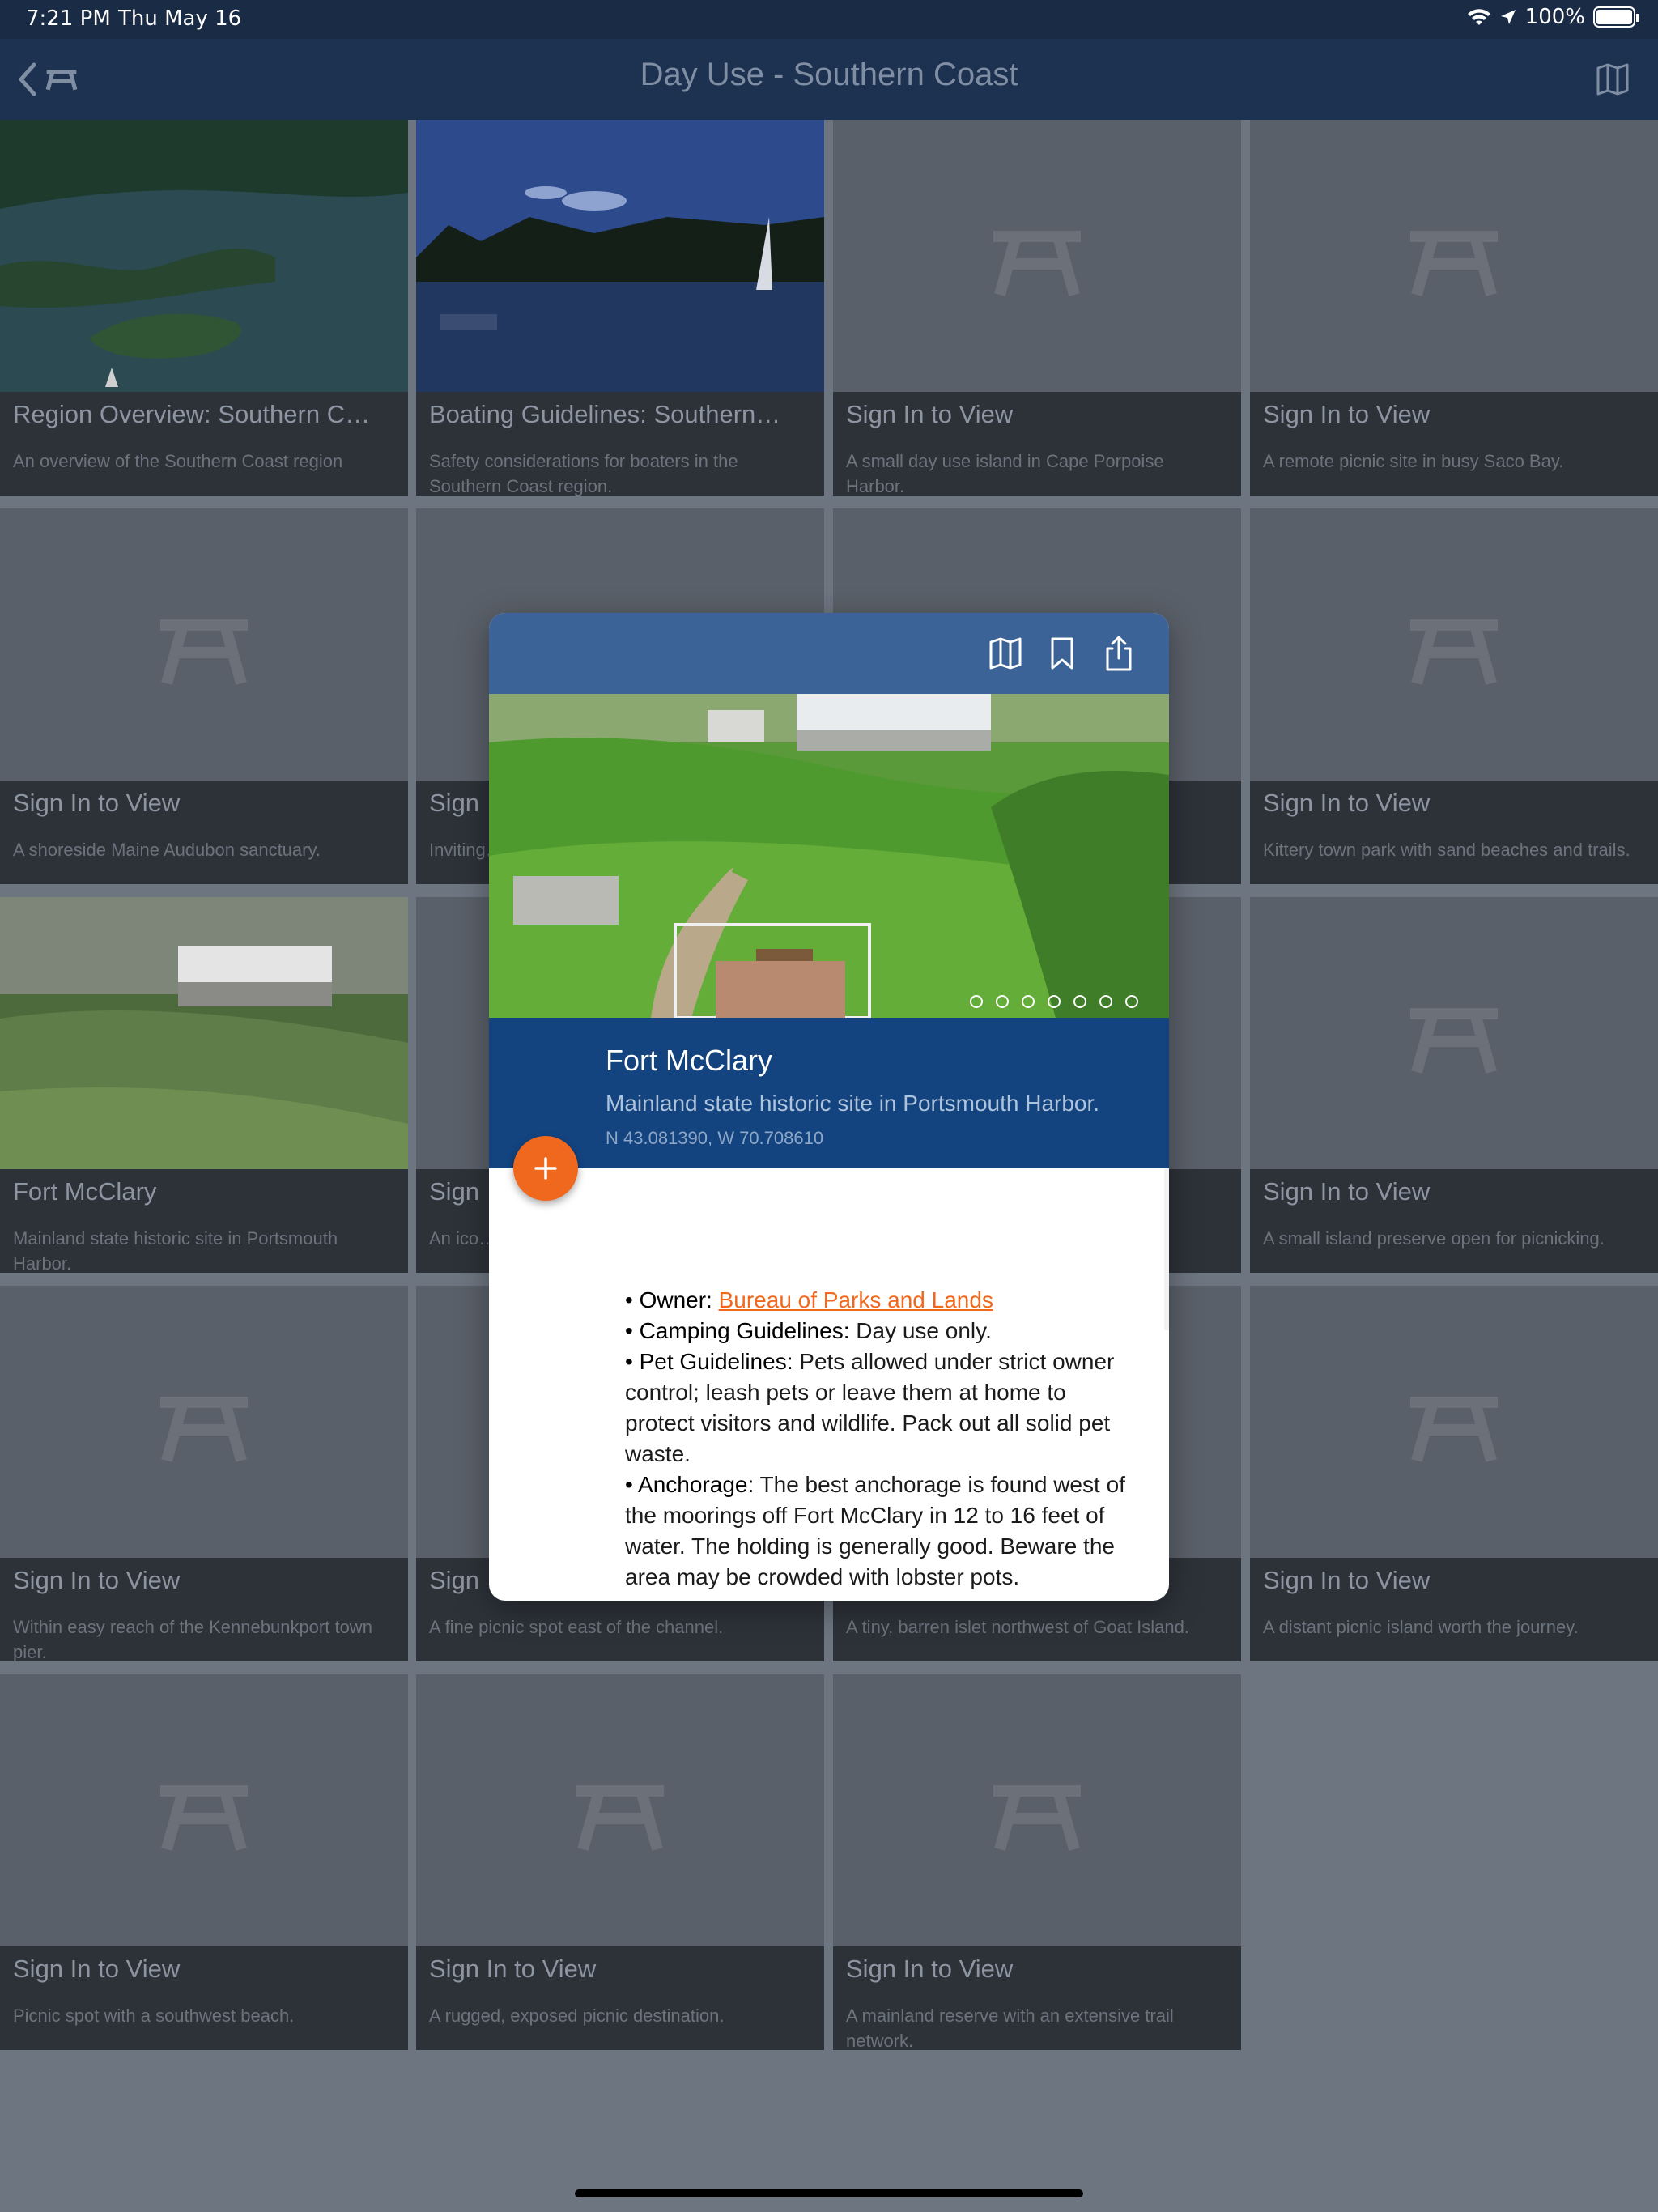 This screenshot has width=1658, height=2212. What do you see at coordinates (829, 19) in the screenshot?
I see `status-bar: 7:21 PM Thu May 16 100%` at bounding box center [829, 19].